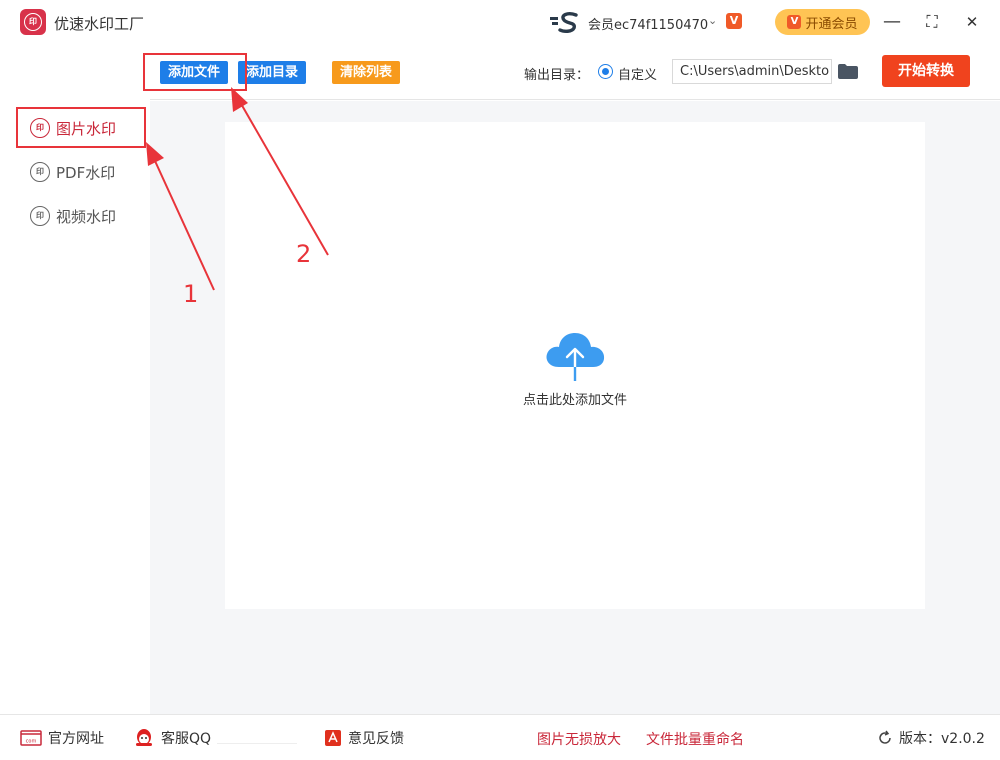 The height and width of the screenshot is (760, 1000). I want to click on version-info: 版本：v2.0.2, so click(931, 738).